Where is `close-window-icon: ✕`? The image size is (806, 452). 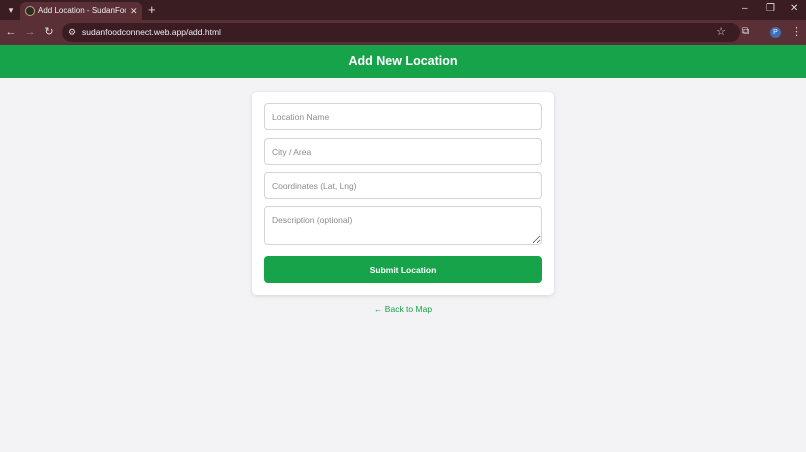 close-window-icon: ✕ is located at coordinates (794, 9).